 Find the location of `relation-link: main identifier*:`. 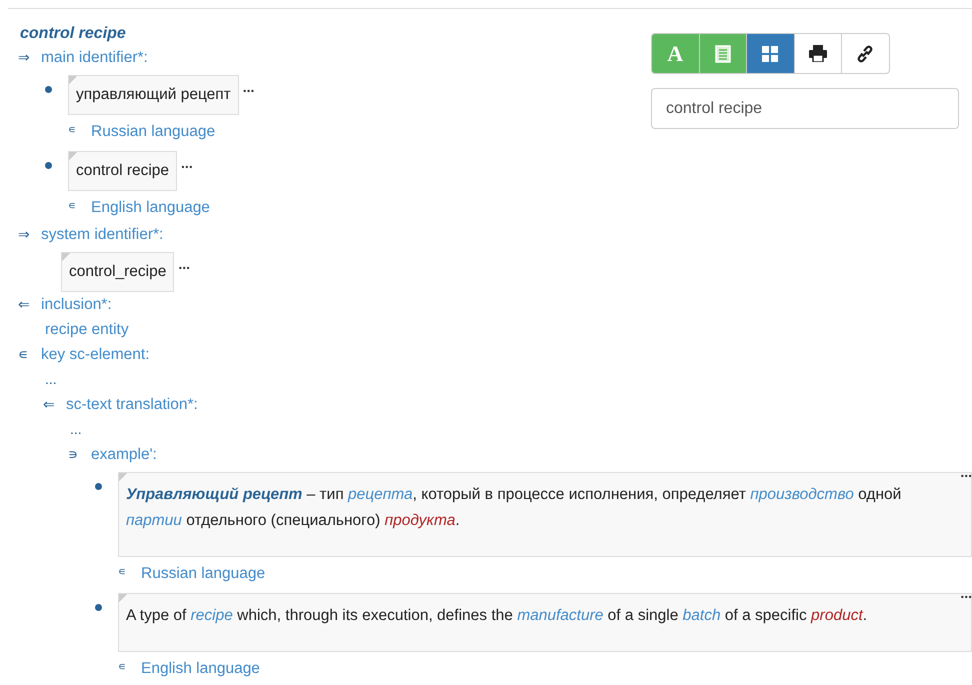

relation-link: main identifier*: is located at coordinates (94, 57).